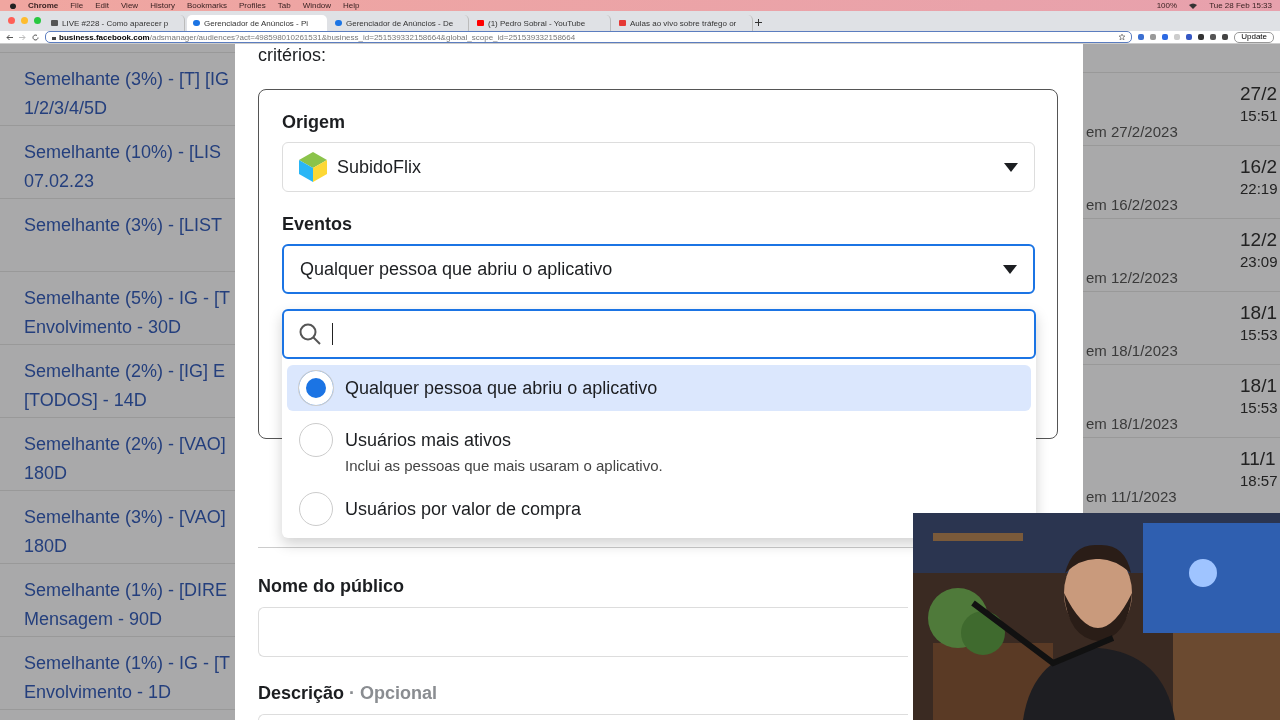  Describe the element at coordinates (1259, 188) in the screenshot. I see `created-time: 22:19` at that location.